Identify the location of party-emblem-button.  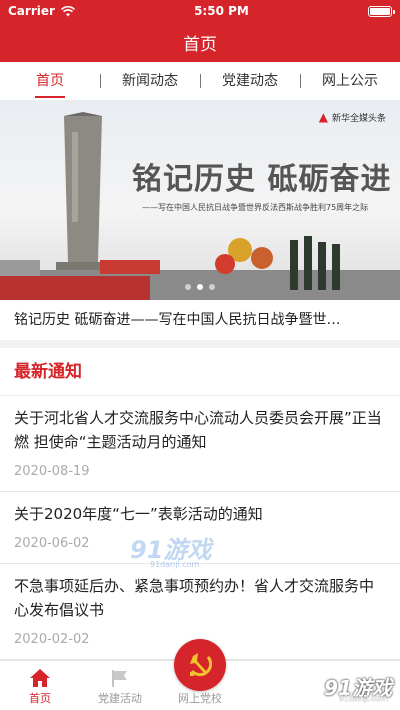
(200, 665).